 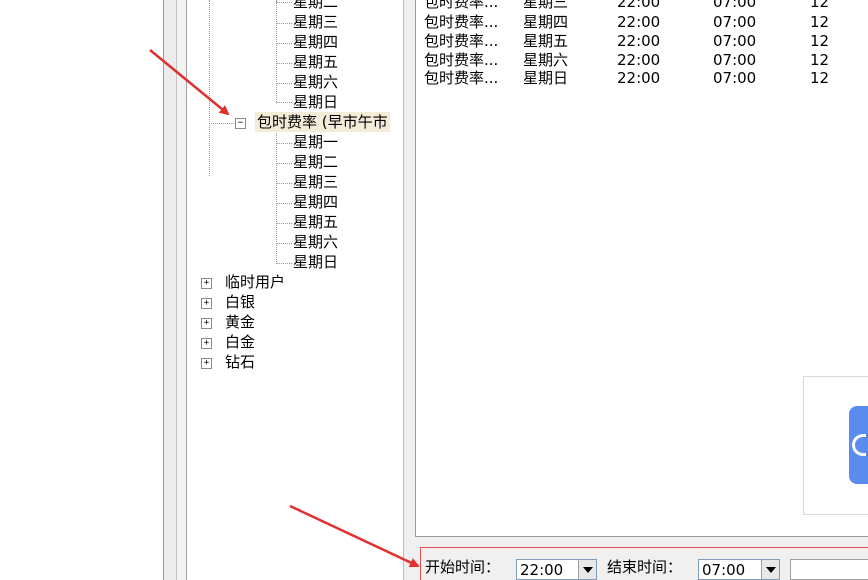 What do you see at coordinates (463, 567) in the screenshot?
I see `start-time-label: 开始时间：` at bounding box center [463, 567].